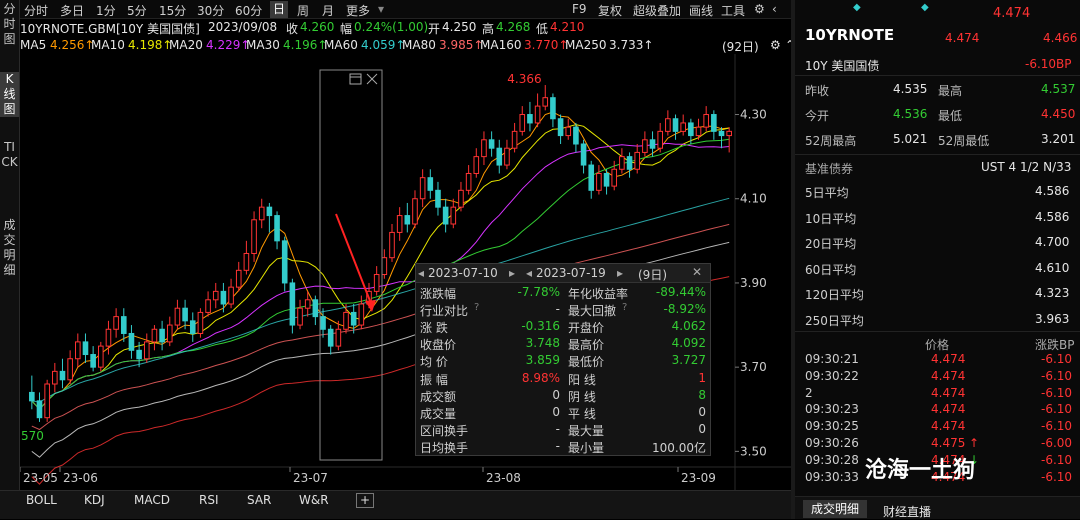  I want to click on stat-label: 平 线, so click(582, 413).